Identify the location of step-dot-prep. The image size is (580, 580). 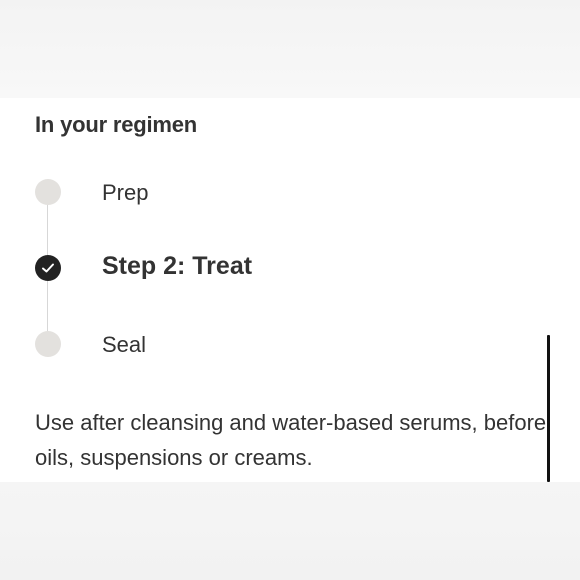
(48, 192).